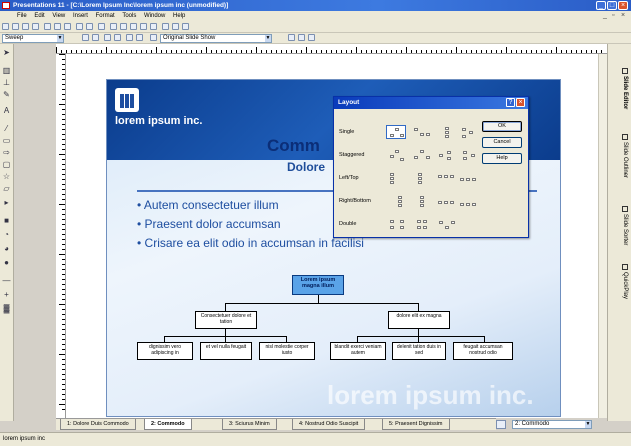  I want to click on spell-icon, so click(175, 26).